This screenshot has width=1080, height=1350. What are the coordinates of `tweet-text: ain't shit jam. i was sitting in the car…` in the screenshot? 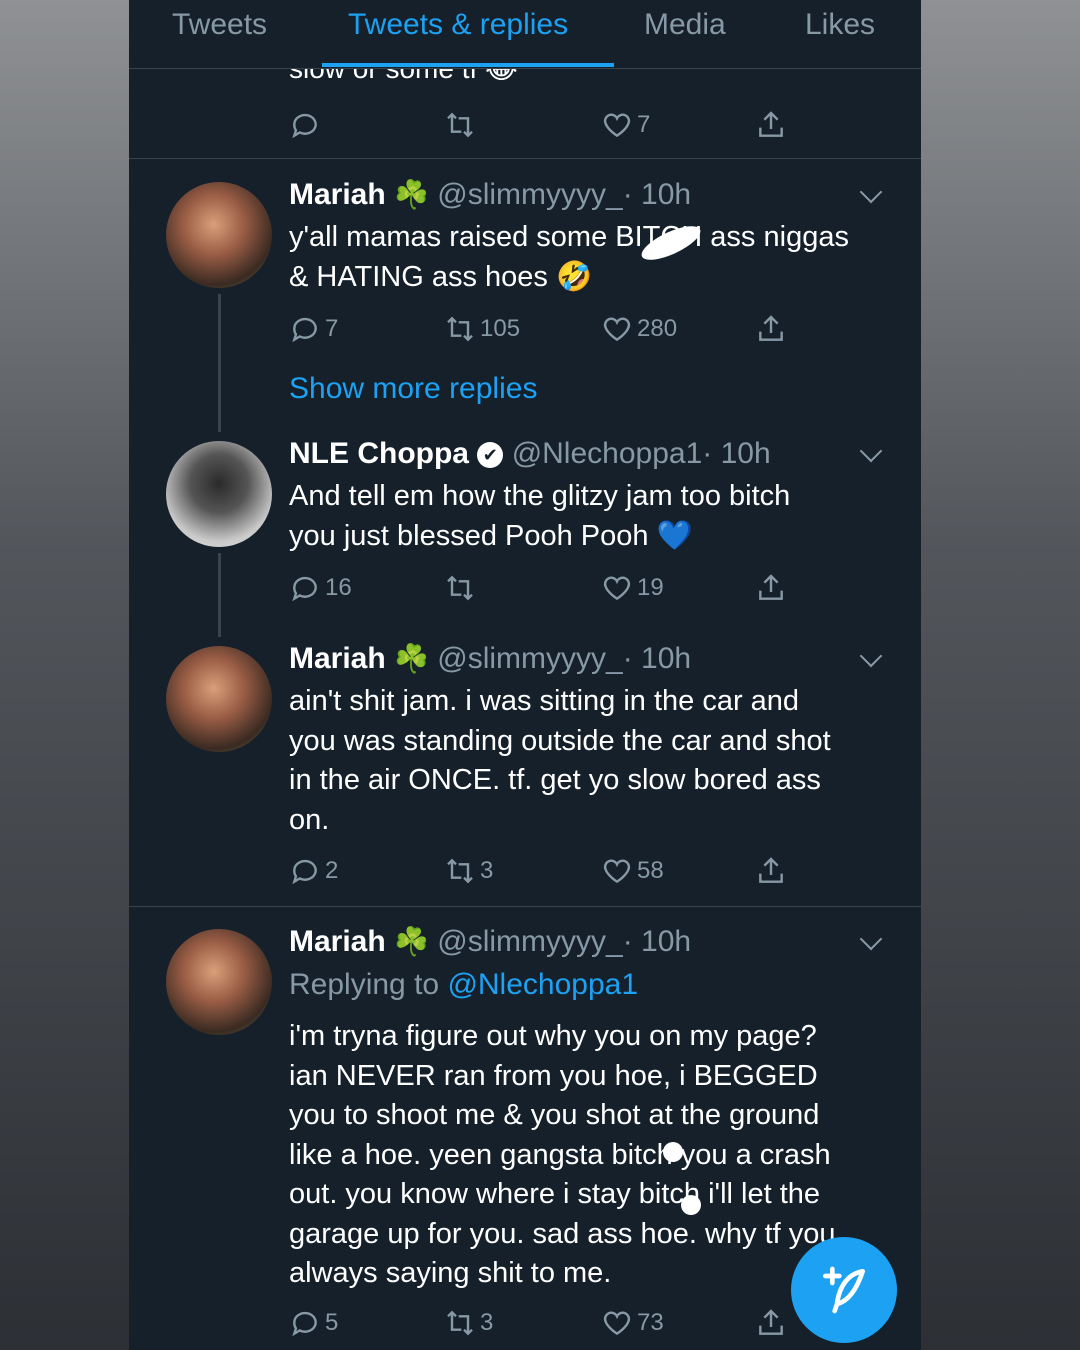 It's located at (589, 761).